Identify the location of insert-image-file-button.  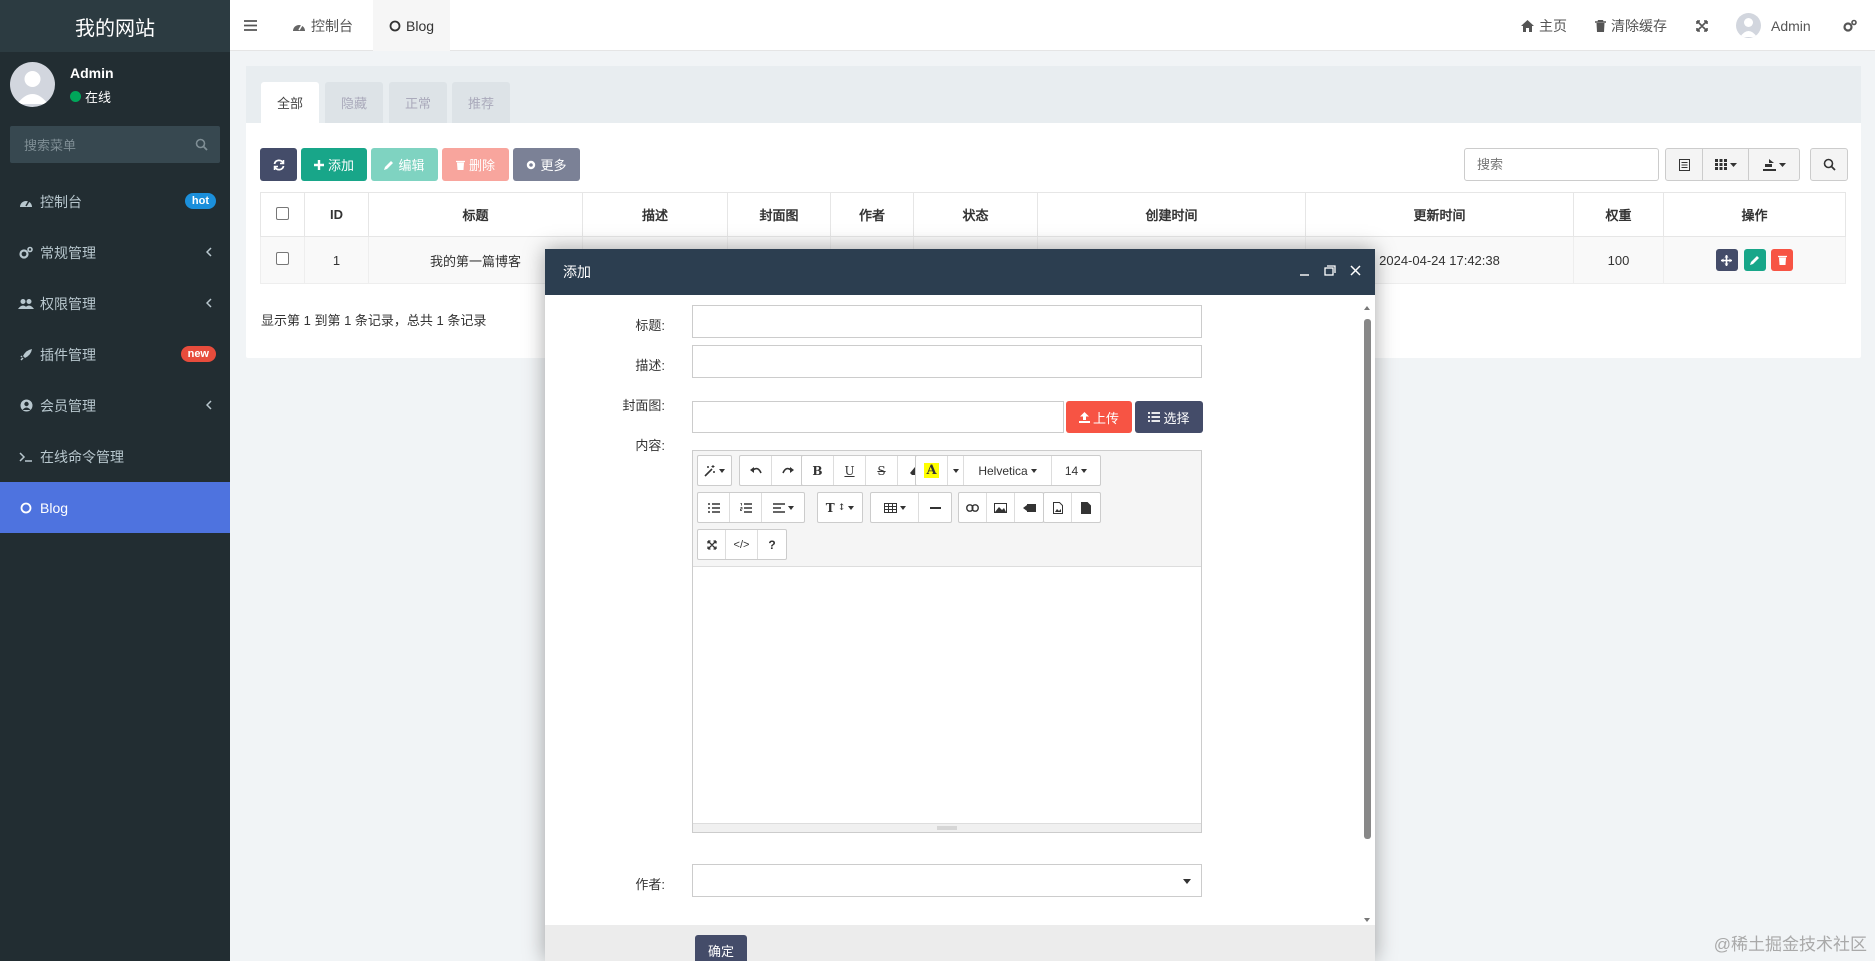
(1058, 507).